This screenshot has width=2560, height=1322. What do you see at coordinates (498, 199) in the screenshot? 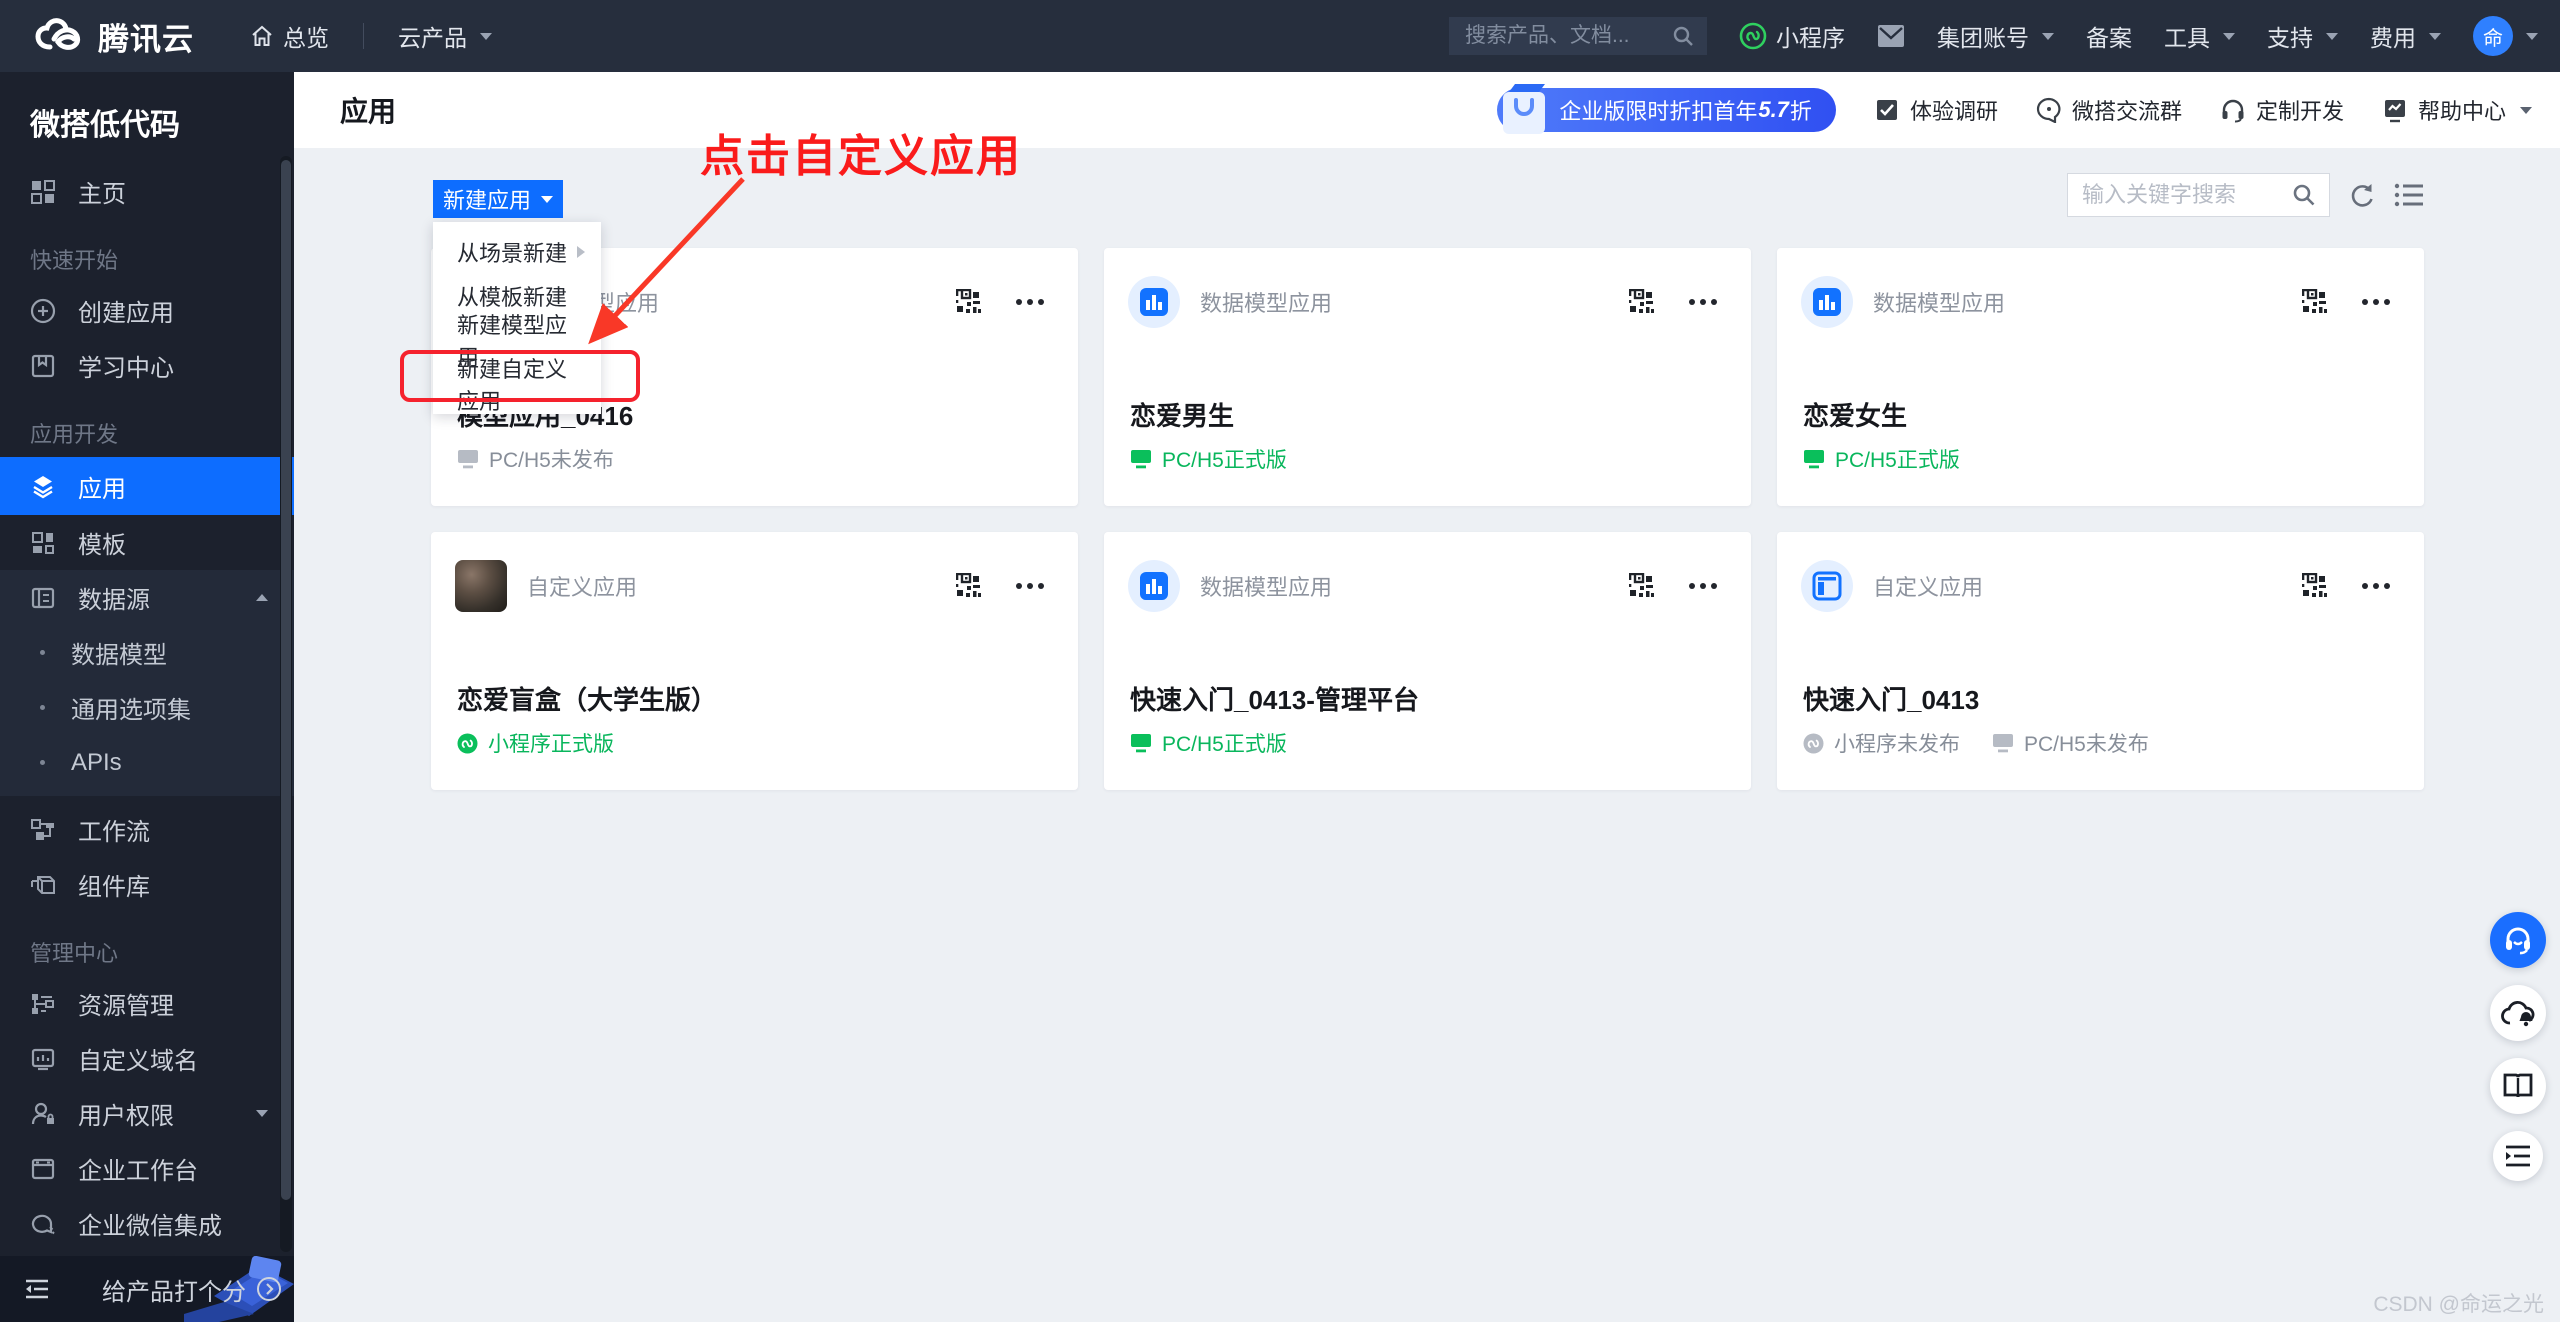
I see `new-app-button: 新建应用` at bounding box center [498, 199].